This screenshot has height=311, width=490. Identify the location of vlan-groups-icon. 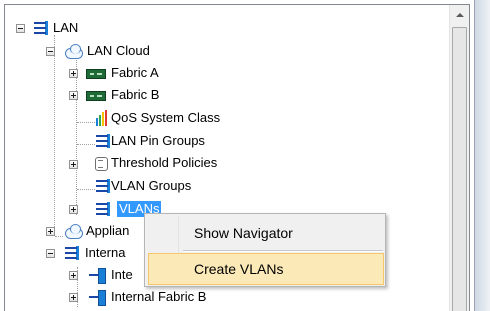
(102, 186).